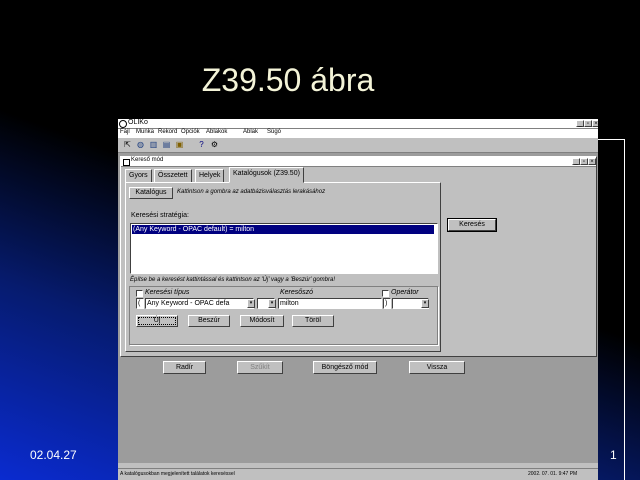 The height and width of the screenshot is (480, 640). What do you see at coordinates (553, 474) in the screenshot?
I see `status-datetime: 2002. 07. 01. 9:47 PM` at bounding box center [553, 474].